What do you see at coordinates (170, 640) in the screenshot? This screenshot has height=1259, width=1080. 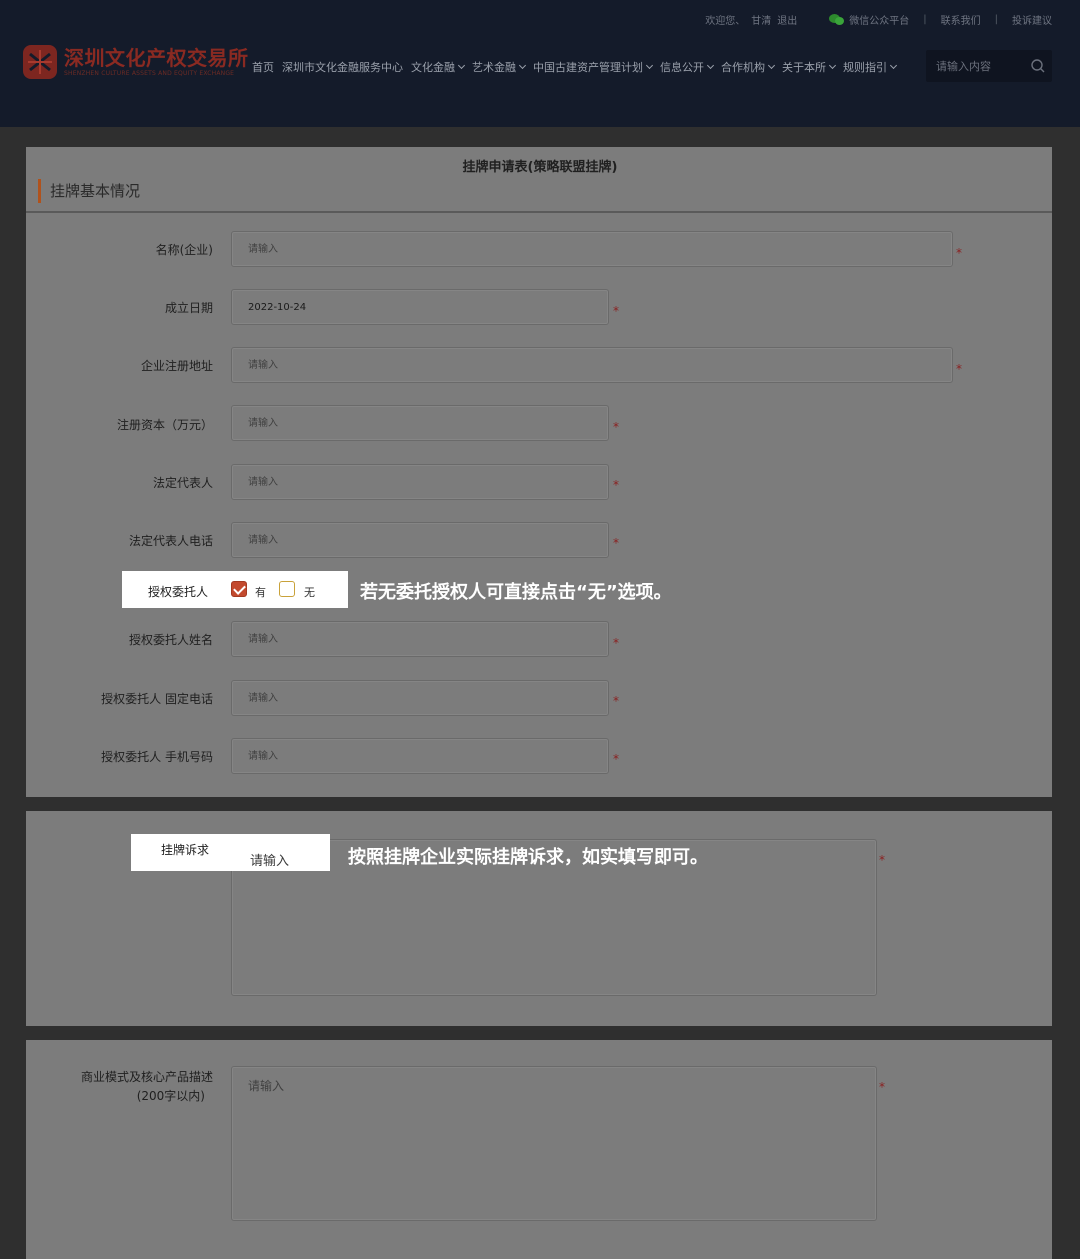 I see `agent-name-label: 授权委托人姓名` at bounding box center [170, 640].